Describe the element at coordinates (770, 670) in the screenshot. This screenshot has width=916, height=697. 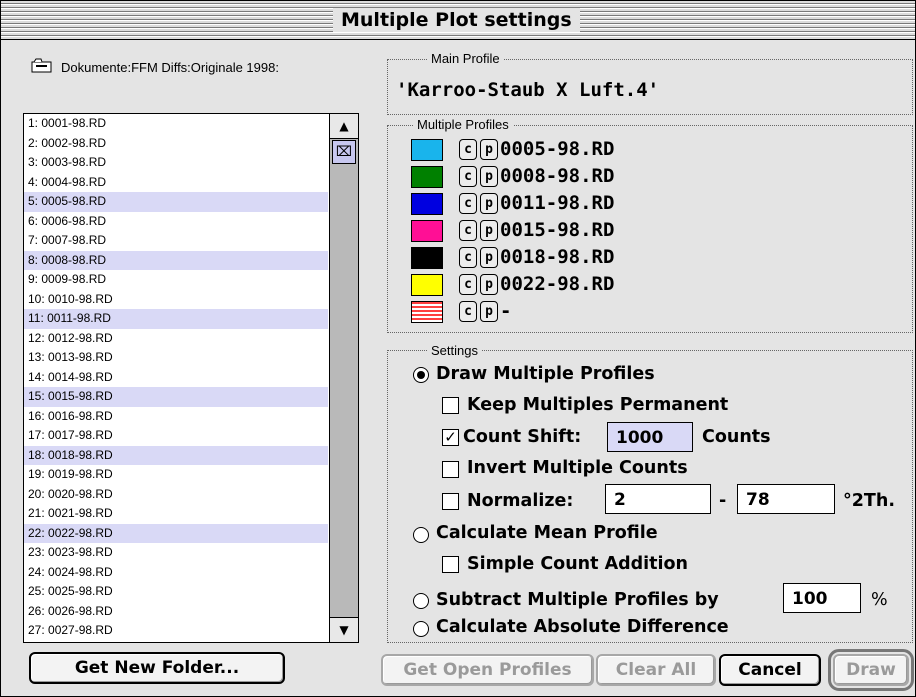
I see `cancel-button: Cancel` at that location.